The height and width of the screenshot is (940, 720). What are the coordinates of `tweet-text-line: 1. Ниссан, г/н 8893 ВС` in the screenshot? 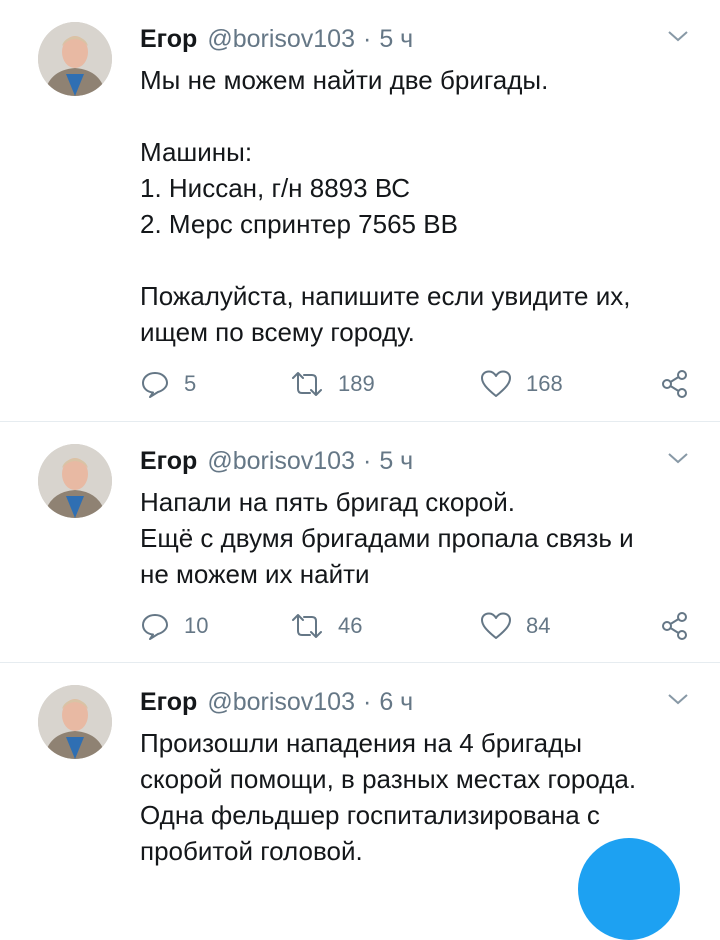 It's located at (275, 188).